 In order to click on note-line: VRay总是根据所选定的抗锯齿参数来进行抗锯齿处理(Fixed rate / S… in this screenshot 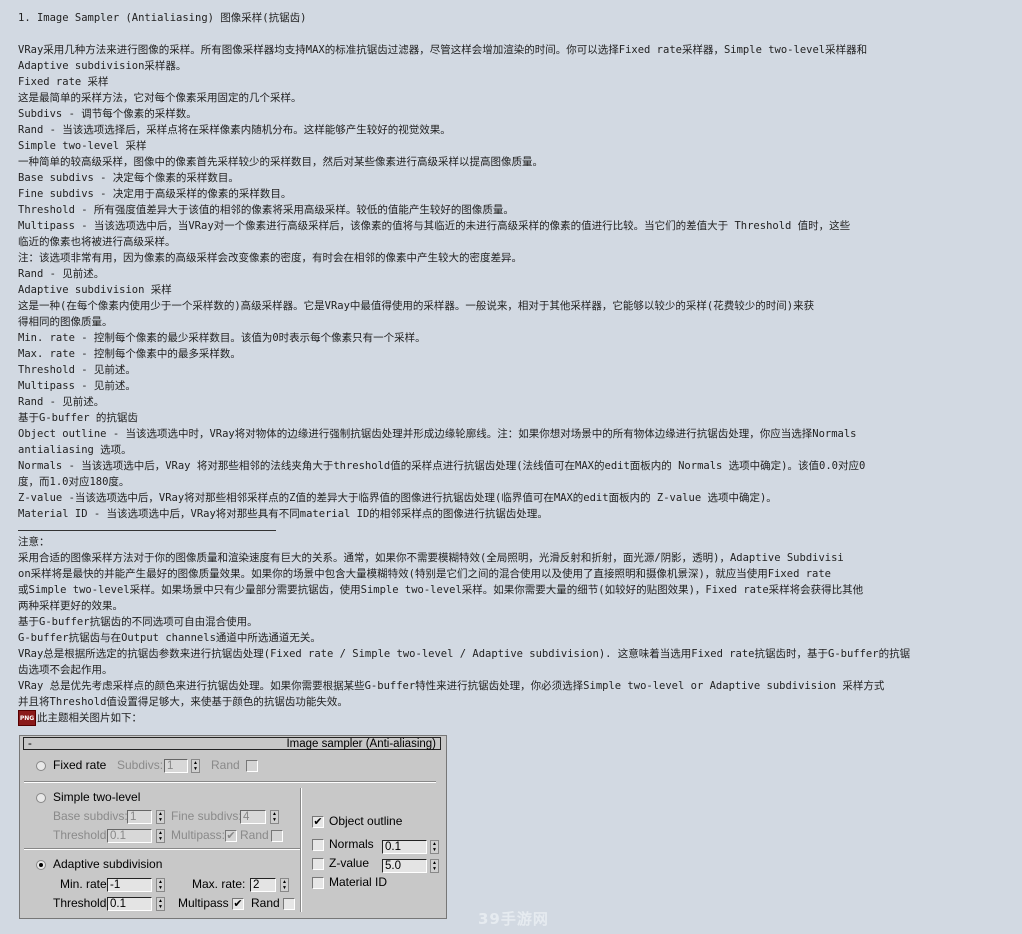, I will do `click(464, 654)`.